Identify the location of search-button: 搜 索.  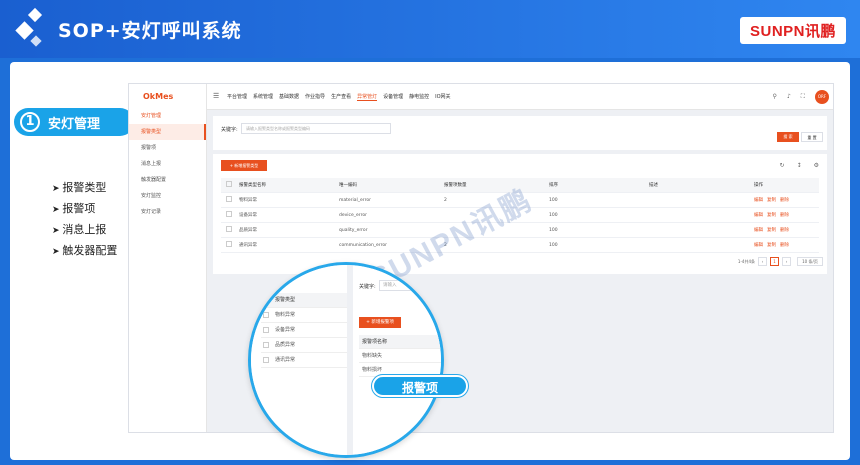
(788, 137).